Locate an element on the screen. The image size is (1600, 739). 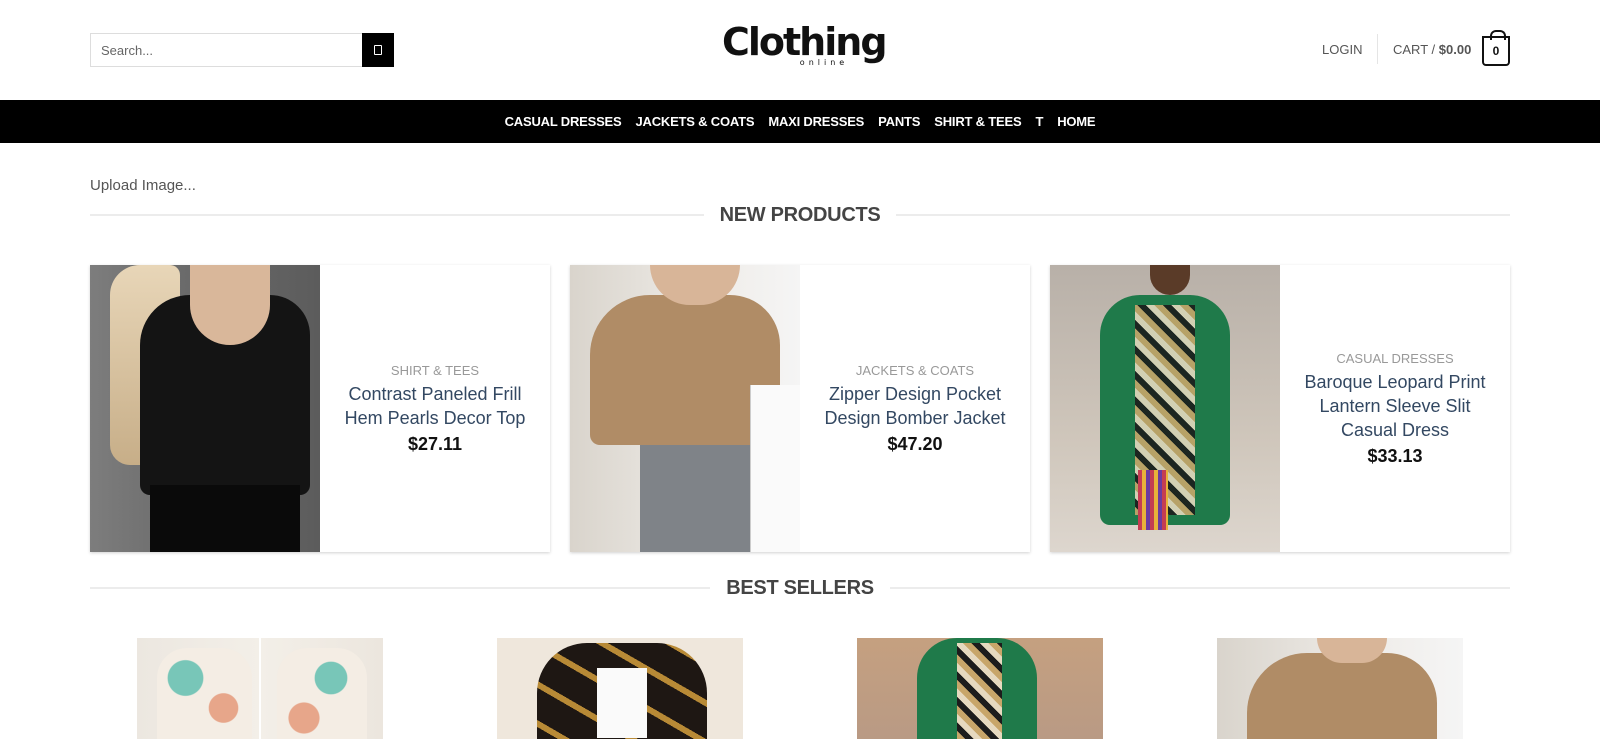
best-sellers-heading: BEST SELLERS is located at coordinates (800, 588).